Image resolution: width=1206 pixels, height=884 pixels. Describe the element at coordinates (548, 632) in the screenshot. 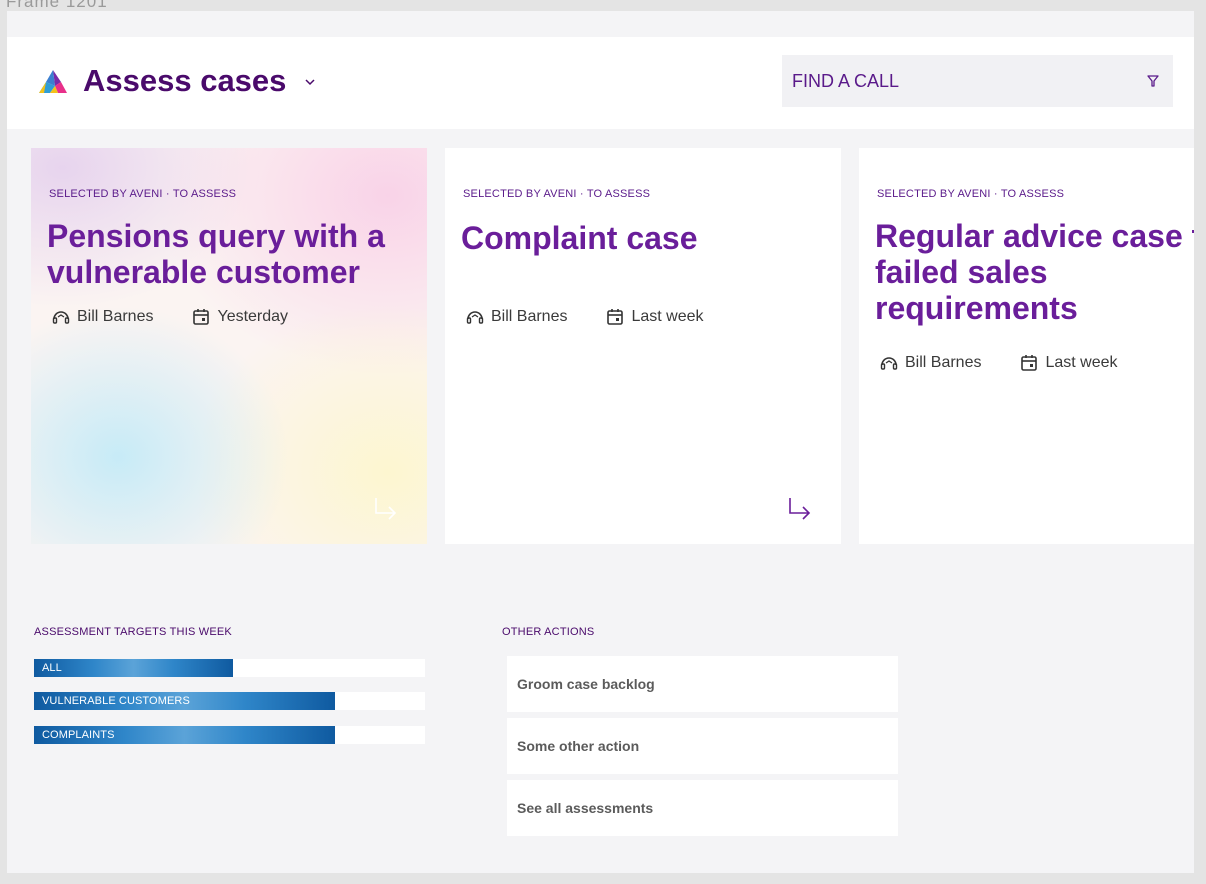

I see `other-actions-heading: OTHER ACTIONS` at that location.